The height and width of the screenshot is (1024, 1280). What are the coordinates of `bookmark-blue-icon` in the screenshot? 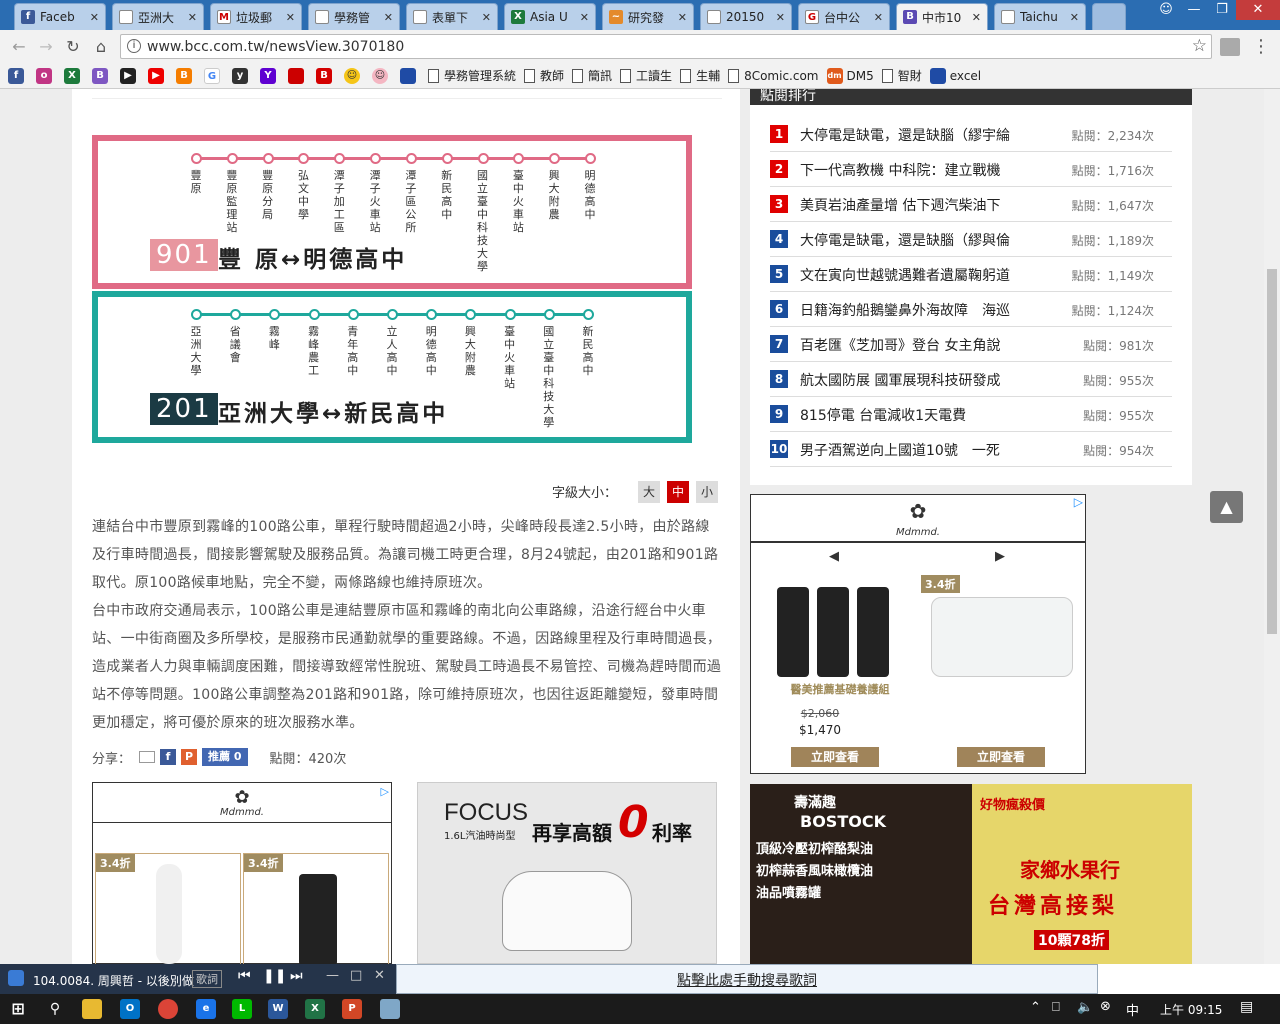 It's located at (410, 75).